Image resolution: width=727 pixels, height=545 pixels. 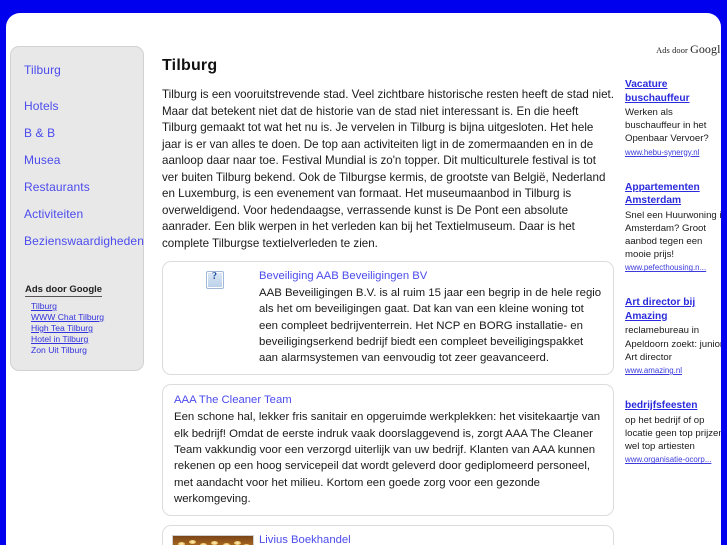 I want to click on bookstore-photo, so click(x=213, y=540).